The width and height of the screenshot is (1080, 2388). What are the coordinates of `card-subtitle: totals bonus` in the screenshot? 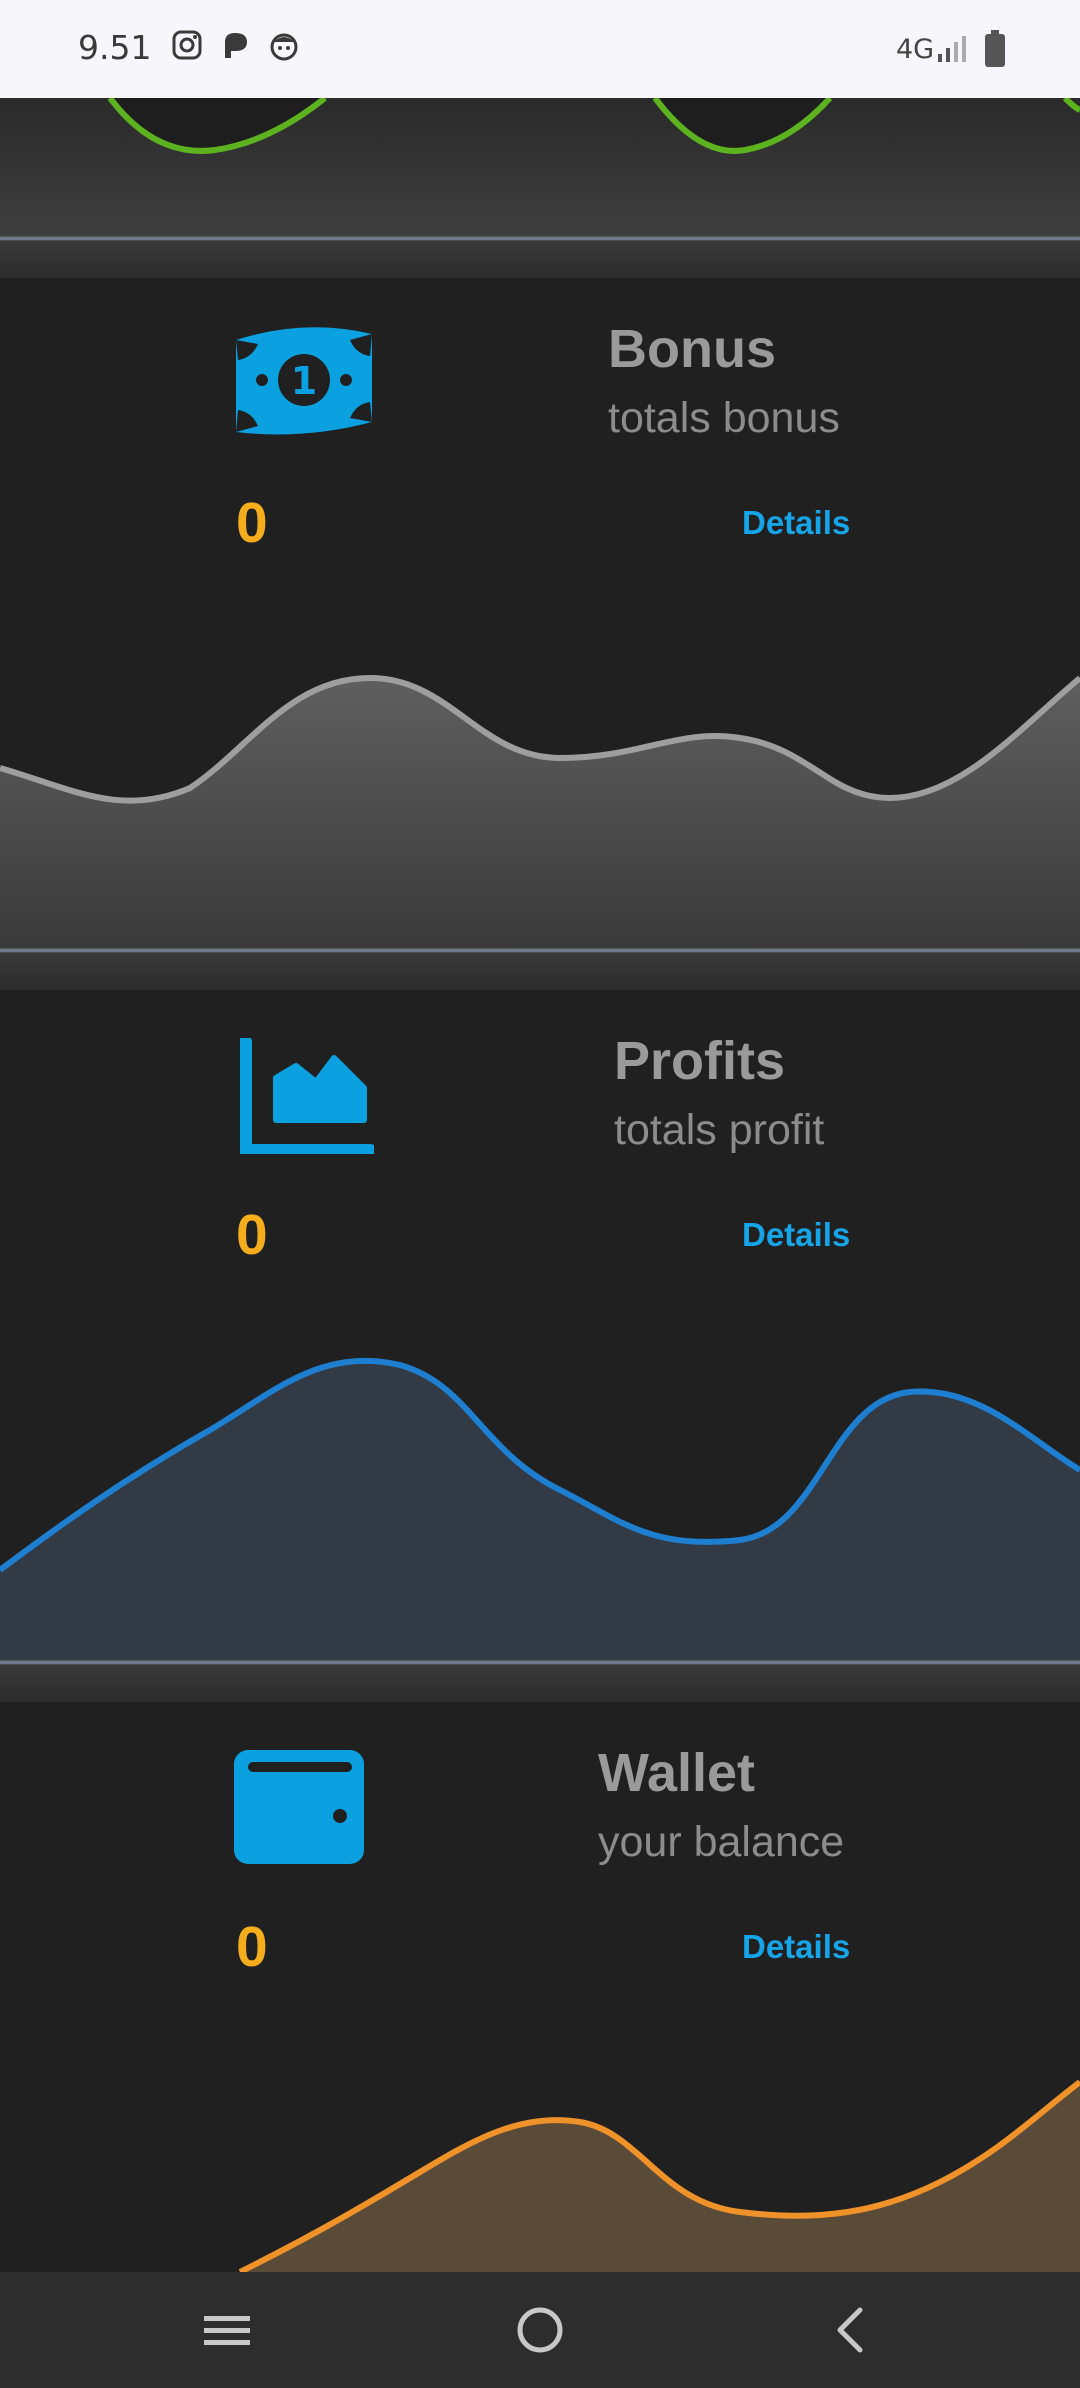 It's located at (724, 418).